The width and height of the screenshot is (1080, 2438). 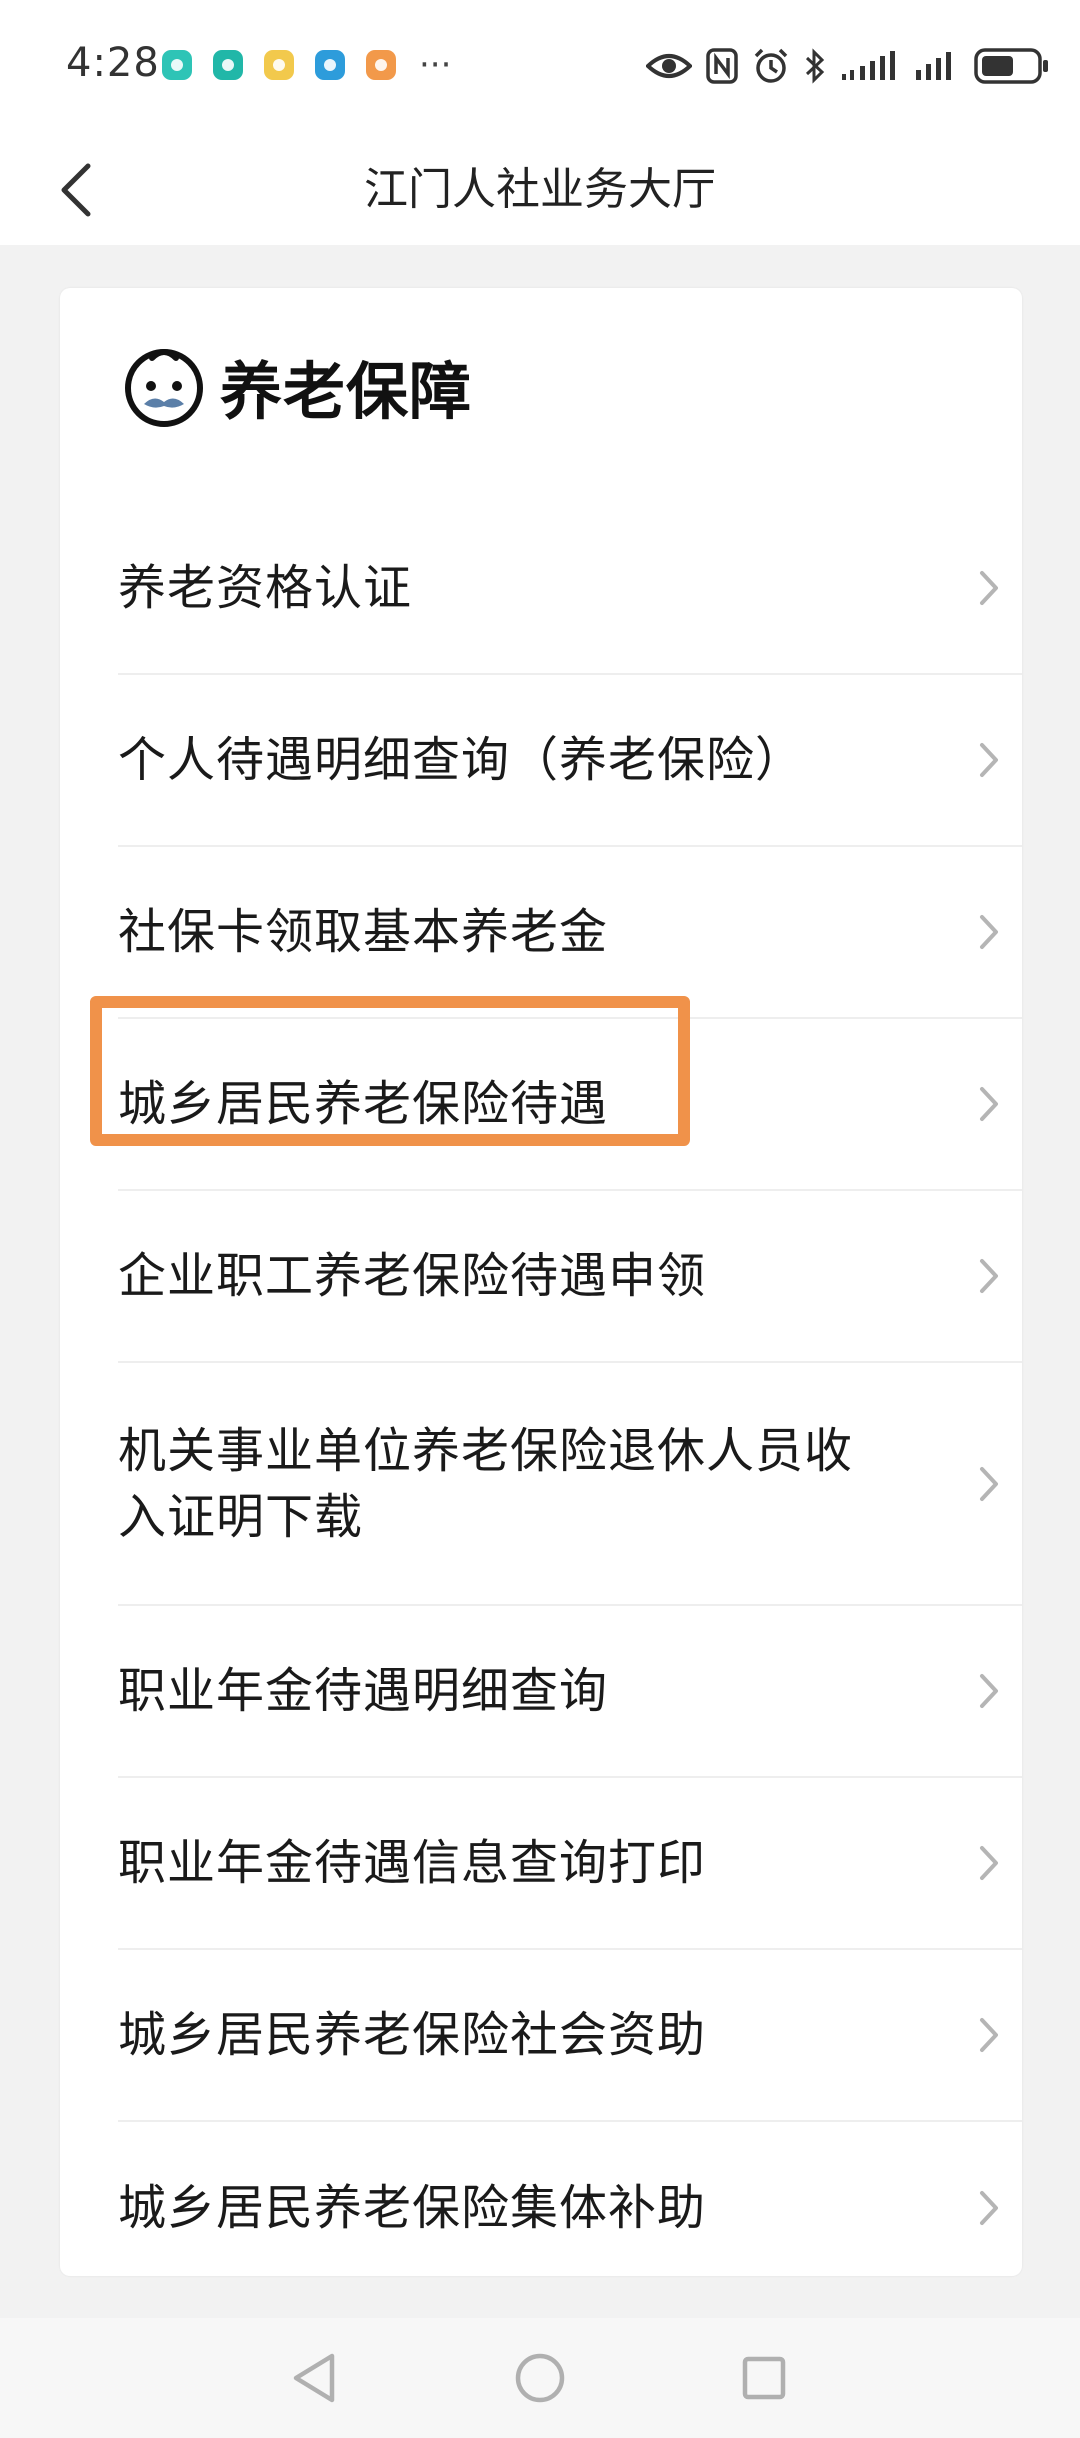 I want to click on menu-item-label: 养老资格认证, so click(x=265, y=588).